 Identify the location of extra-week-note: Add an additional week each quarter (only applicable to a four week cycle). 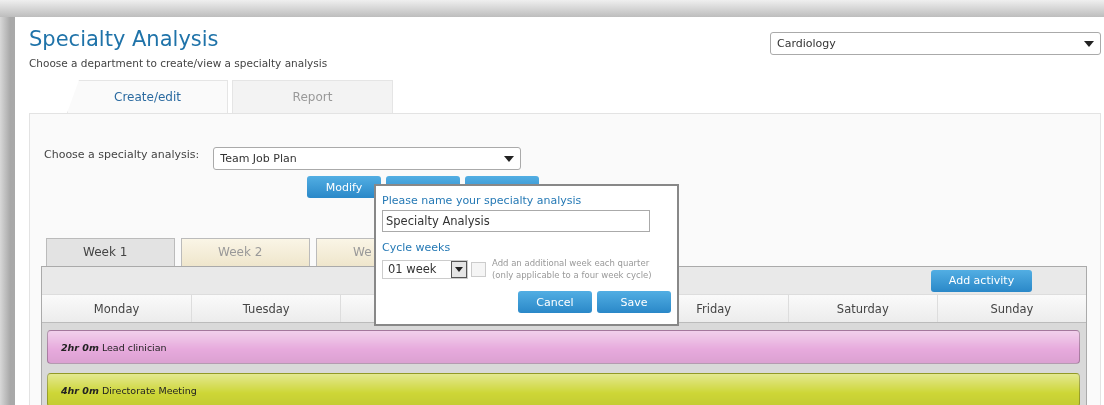
(572, 269).